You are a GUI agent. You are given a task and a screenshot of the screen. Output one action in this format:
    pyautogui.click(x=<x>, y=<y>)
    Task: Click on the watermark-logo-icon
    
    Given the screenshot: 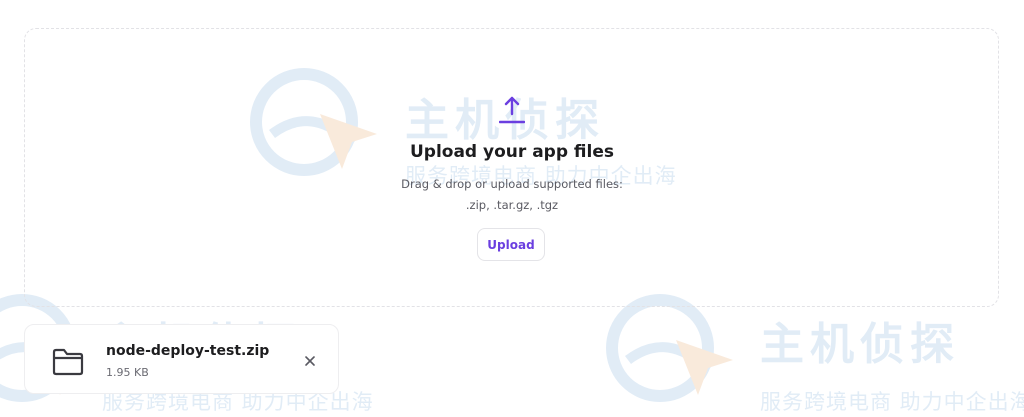 What is the action you would take?
    pyautogui.click(x=669, y=348)
    